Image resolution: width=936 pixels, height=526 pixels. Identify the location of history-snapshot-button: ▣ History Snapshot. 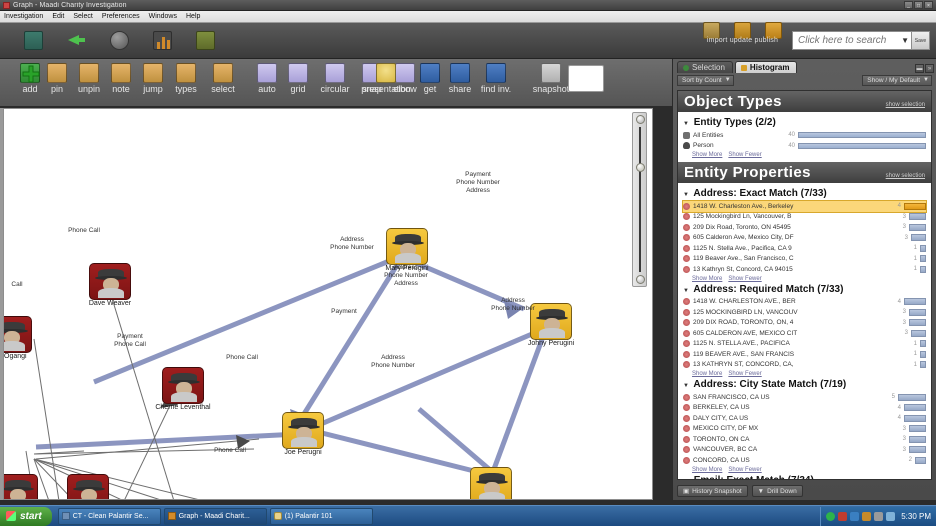
(712, 491).